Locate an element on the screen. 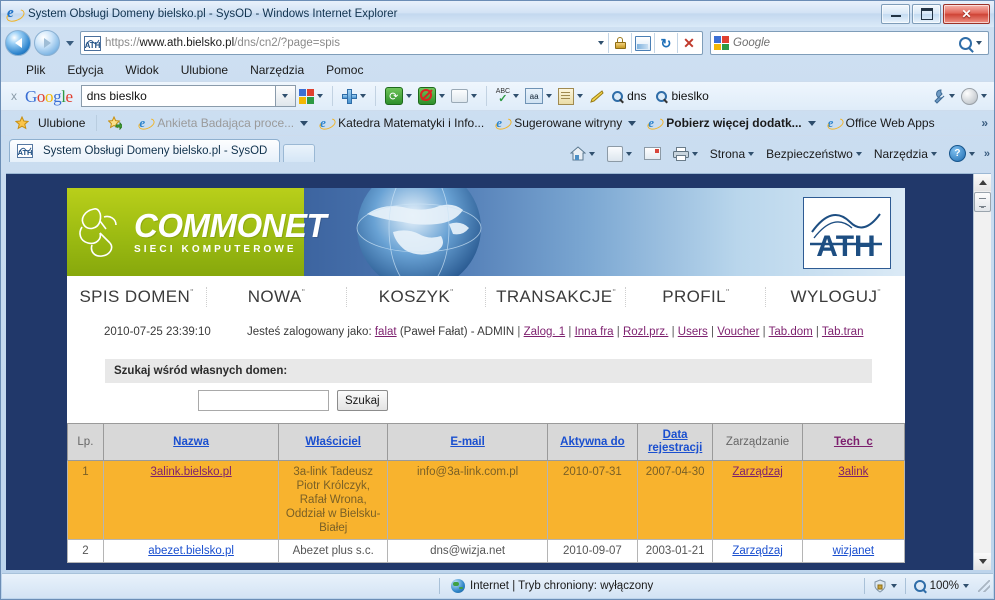 This screenshot has width=995, height=600. nav-item-spis-domen: SPIS DOMEN" is located at coordinates (137, 297).